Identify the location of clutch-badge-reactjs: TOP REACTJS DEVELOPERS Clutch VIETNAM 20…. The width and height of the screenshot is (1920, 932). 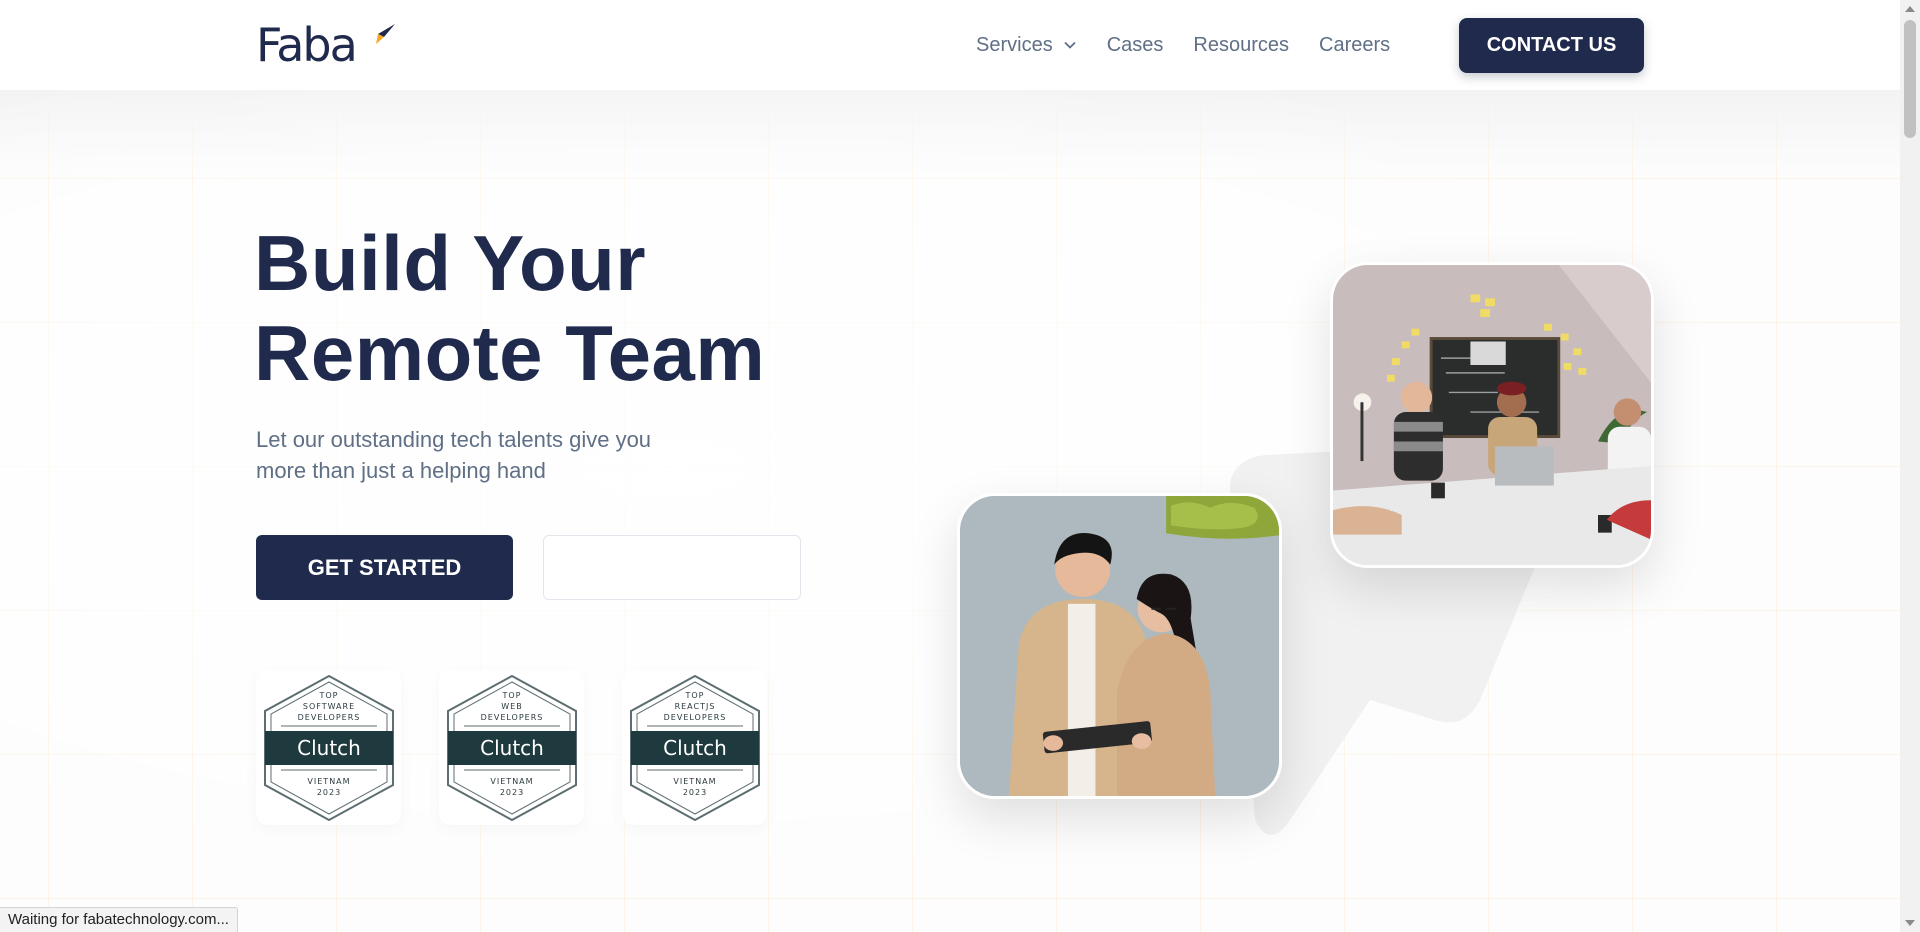
(694, 747).